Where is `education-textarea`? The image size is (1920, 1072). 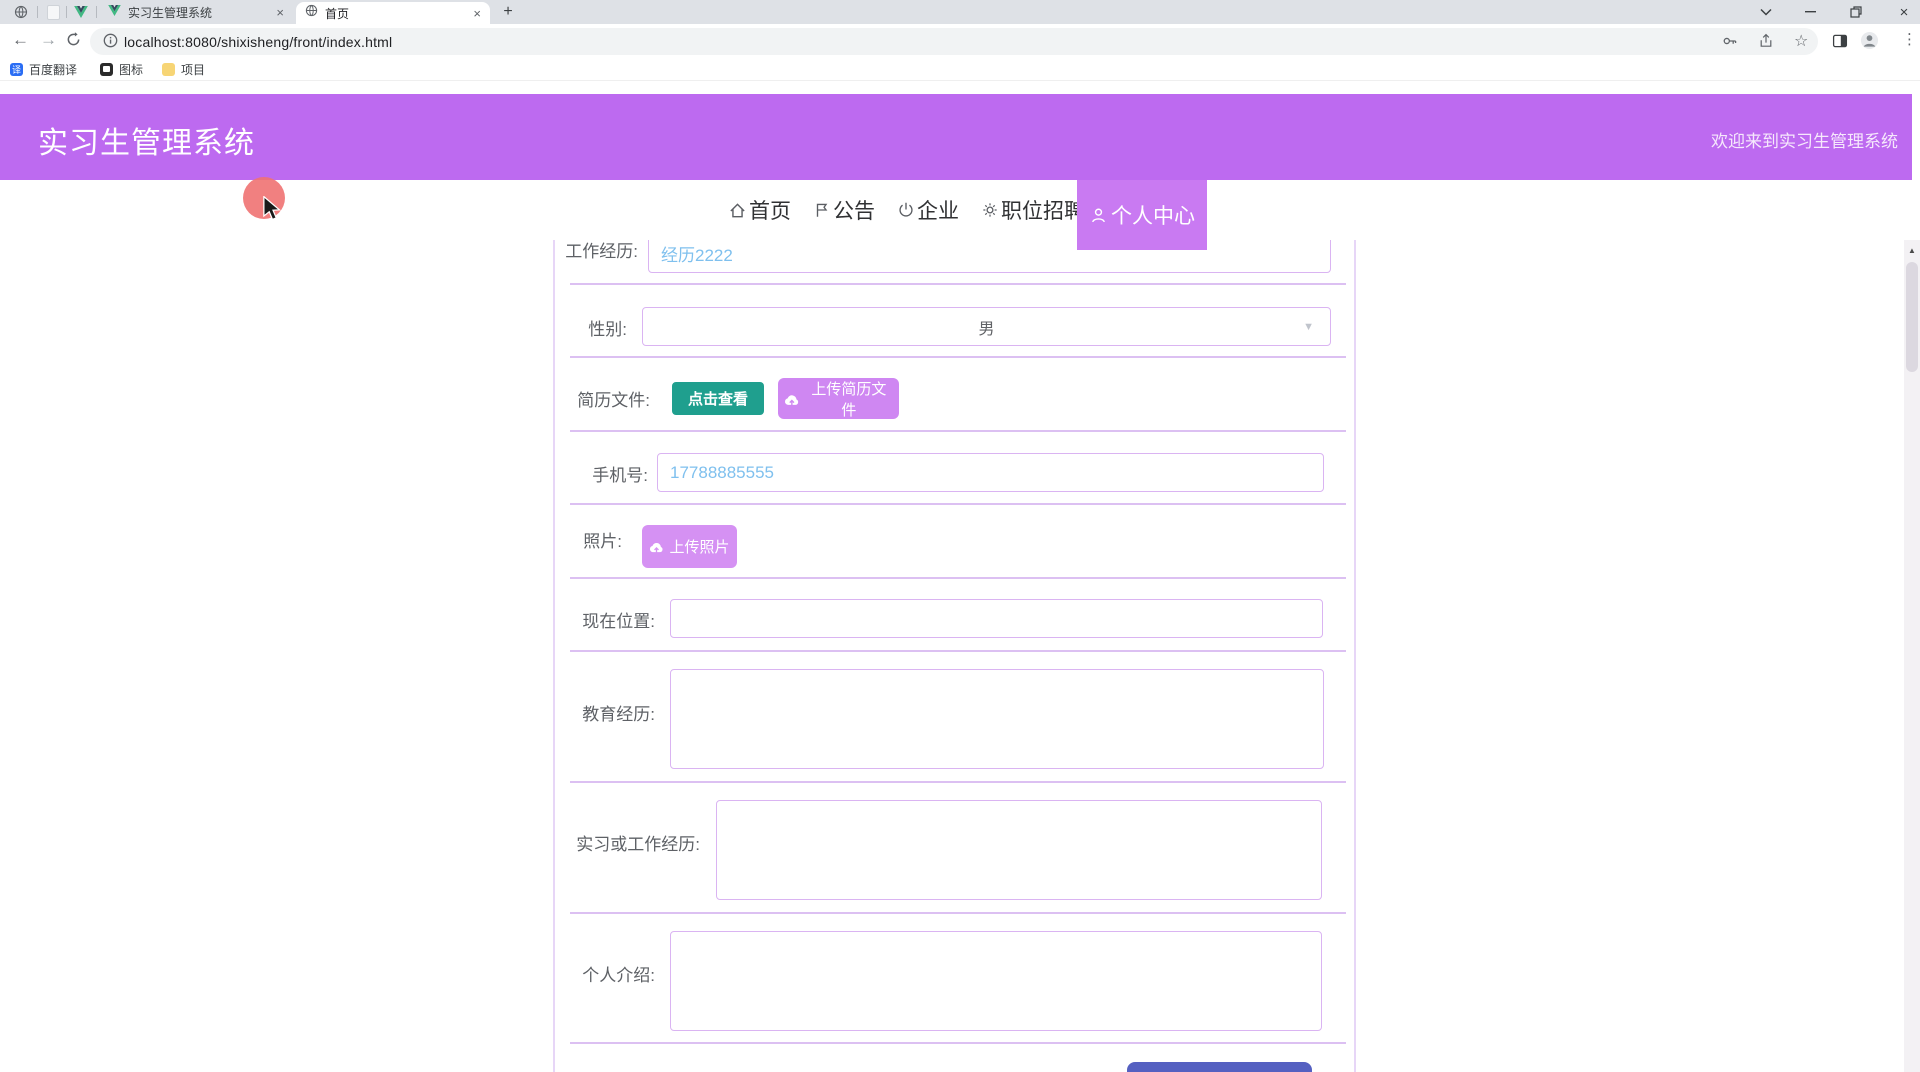
education-textarea is located at coordinates (997, 719).